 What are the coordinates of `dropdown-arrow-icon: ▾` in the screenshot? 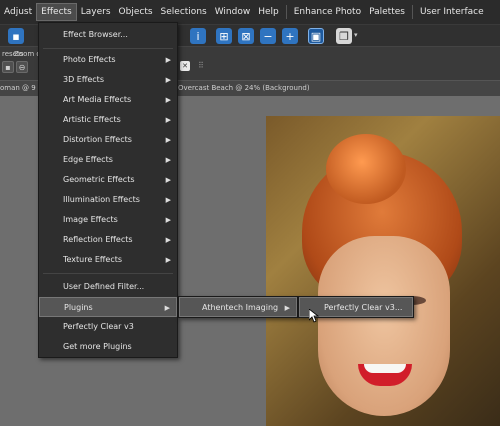 It's located at (356, 35).